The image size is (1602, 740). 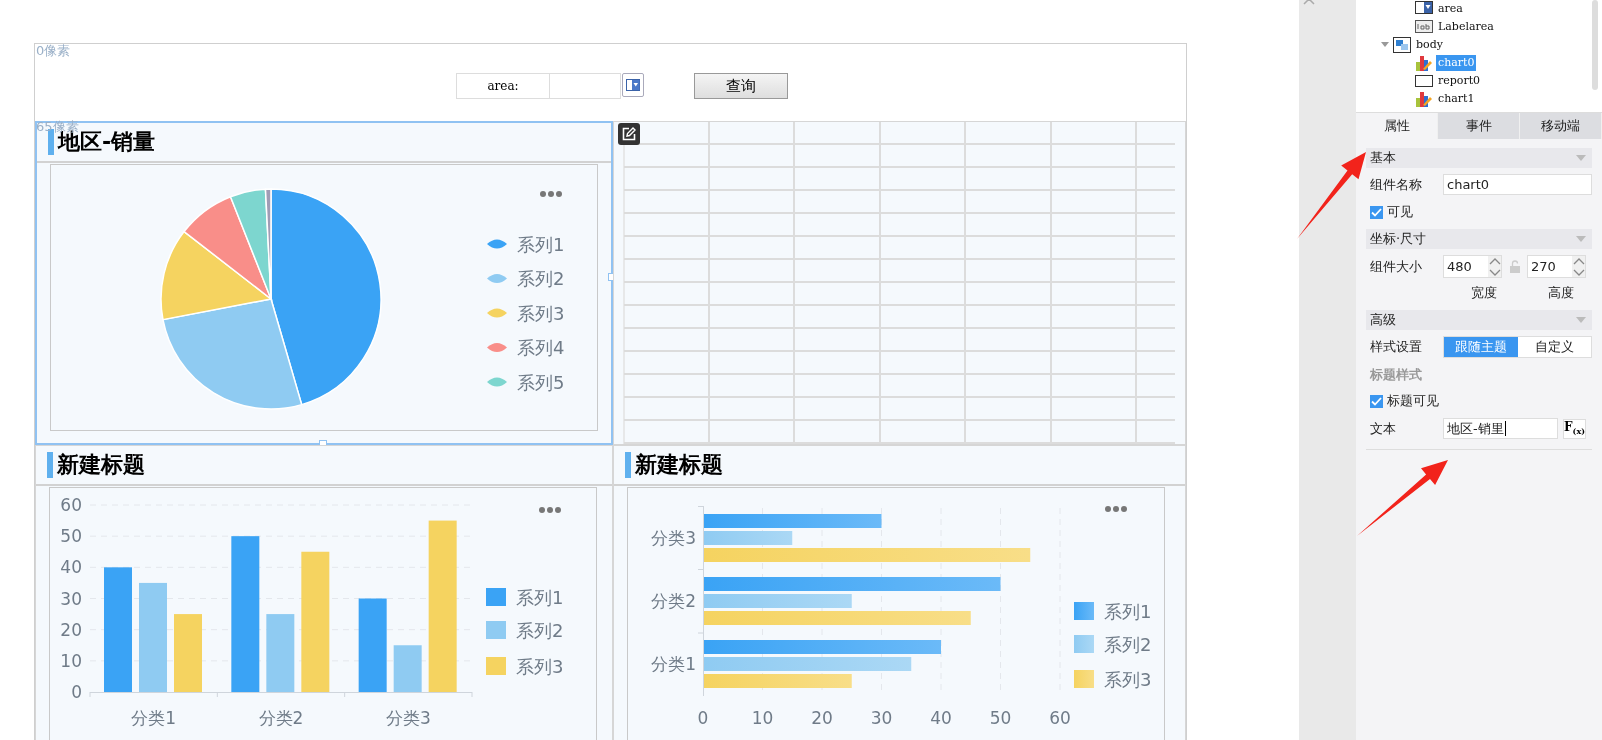 What do you see at coordinates (1479, 239) in the screenshot?
I see `section-header: 坐标·尺寸` at bounding box center [1479, 239].